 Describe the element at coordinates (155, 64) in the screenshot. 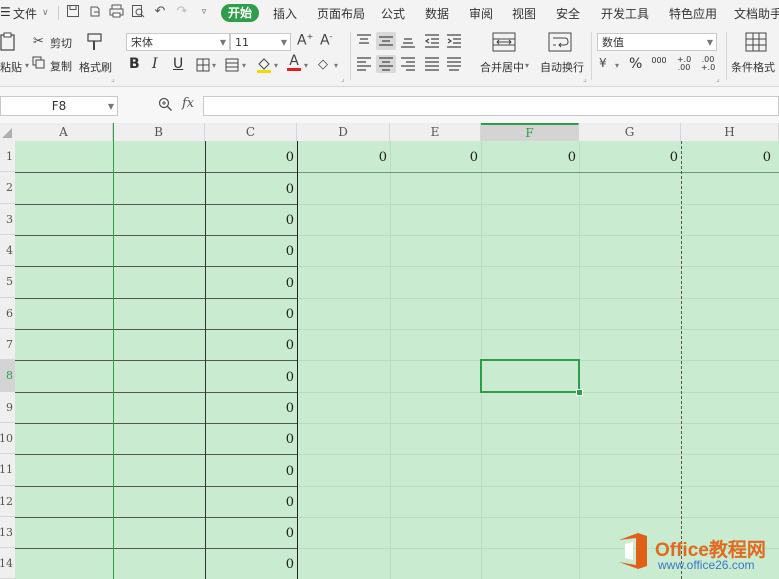

I see `italic-button: I` at that location.